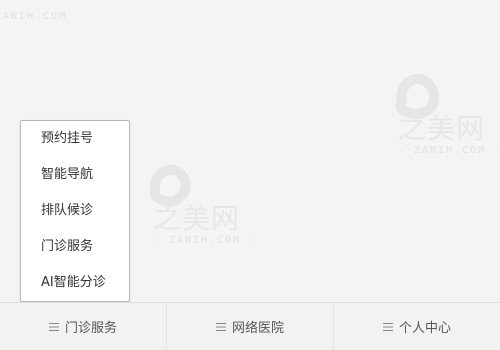 This screenshot has width=500, height=350. I want to click on bottom-navigation-bar: 门诊服务 网络医院 个人中心, so click(250, 326).